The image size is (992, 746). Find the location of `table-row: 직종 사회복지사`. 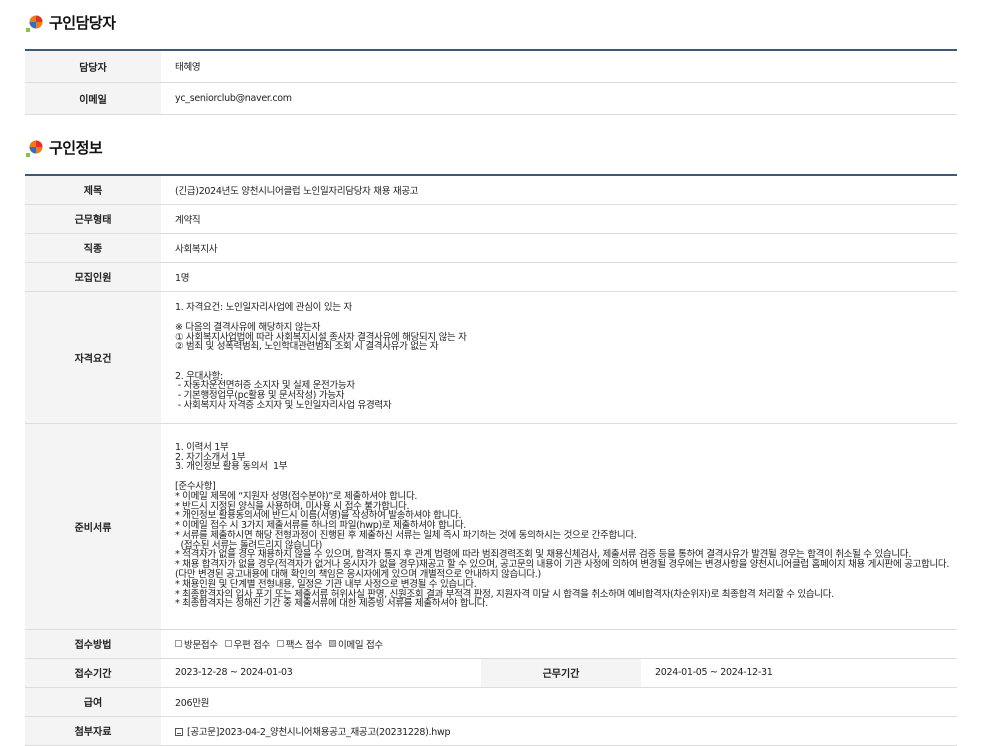

table-row: 직종 사회복지사 is located at coordinates (491, 248).